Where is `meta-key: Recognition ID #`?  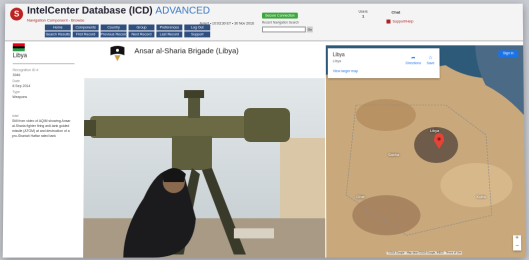
meta-key: Recognition ID # is located at coordinates (25, 70).